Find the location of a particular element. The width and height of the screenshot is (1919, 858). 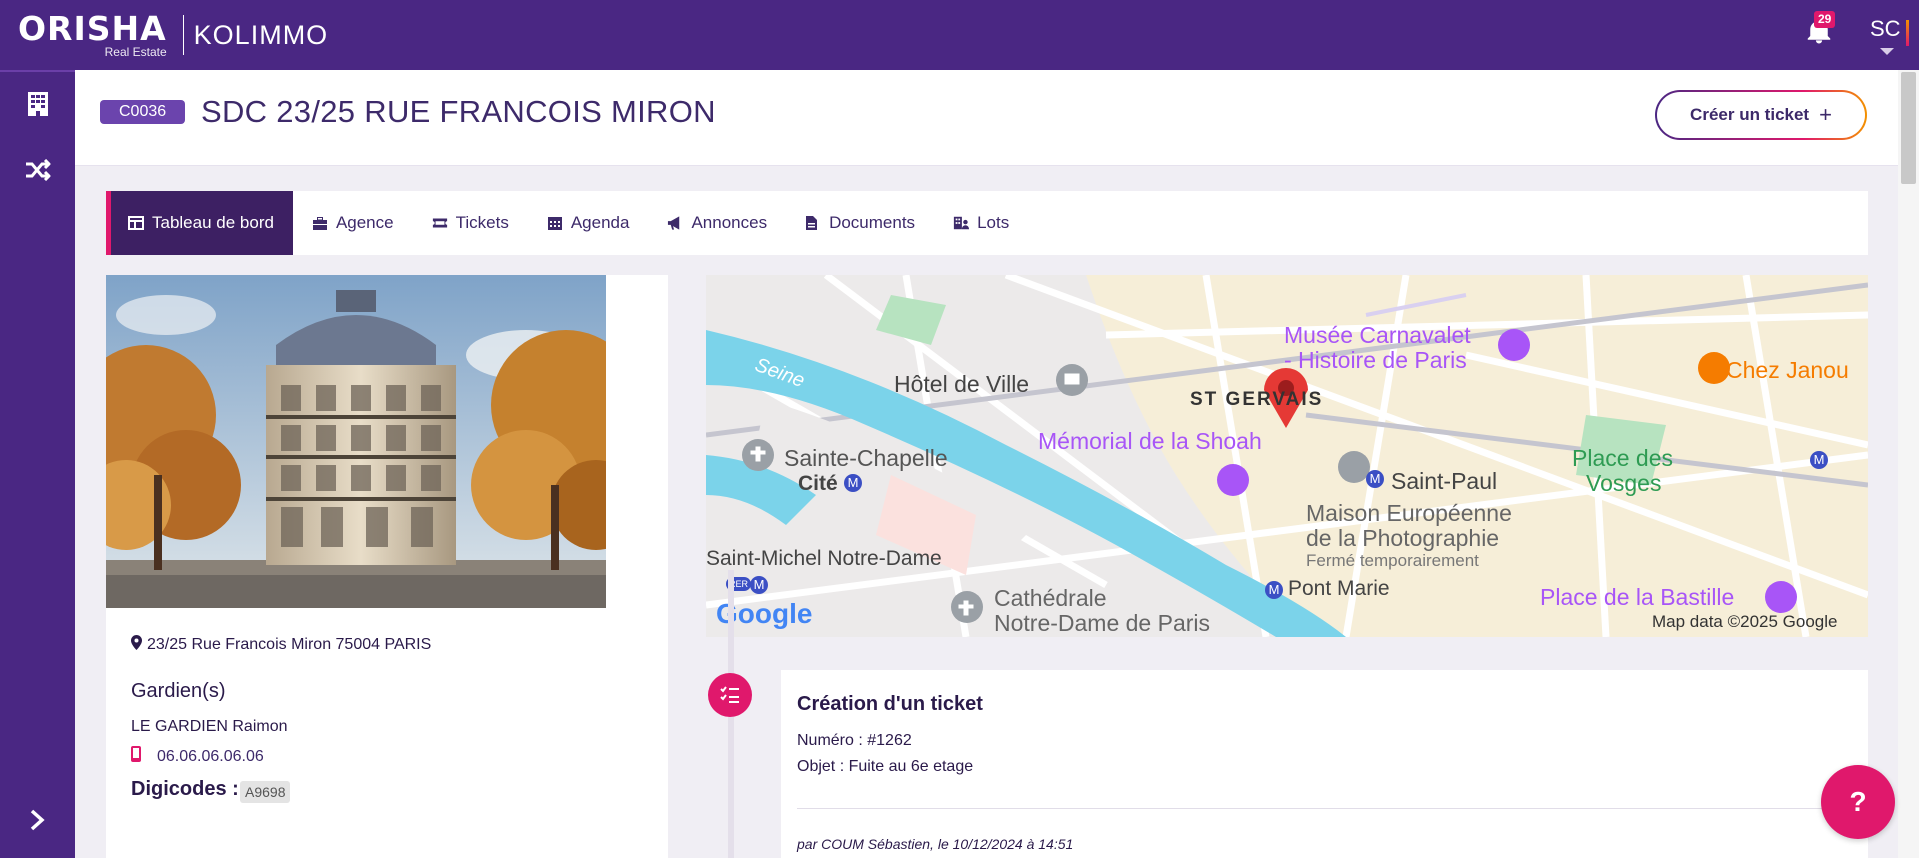

tab-lots: Lots is located at coordinates (981, 223).